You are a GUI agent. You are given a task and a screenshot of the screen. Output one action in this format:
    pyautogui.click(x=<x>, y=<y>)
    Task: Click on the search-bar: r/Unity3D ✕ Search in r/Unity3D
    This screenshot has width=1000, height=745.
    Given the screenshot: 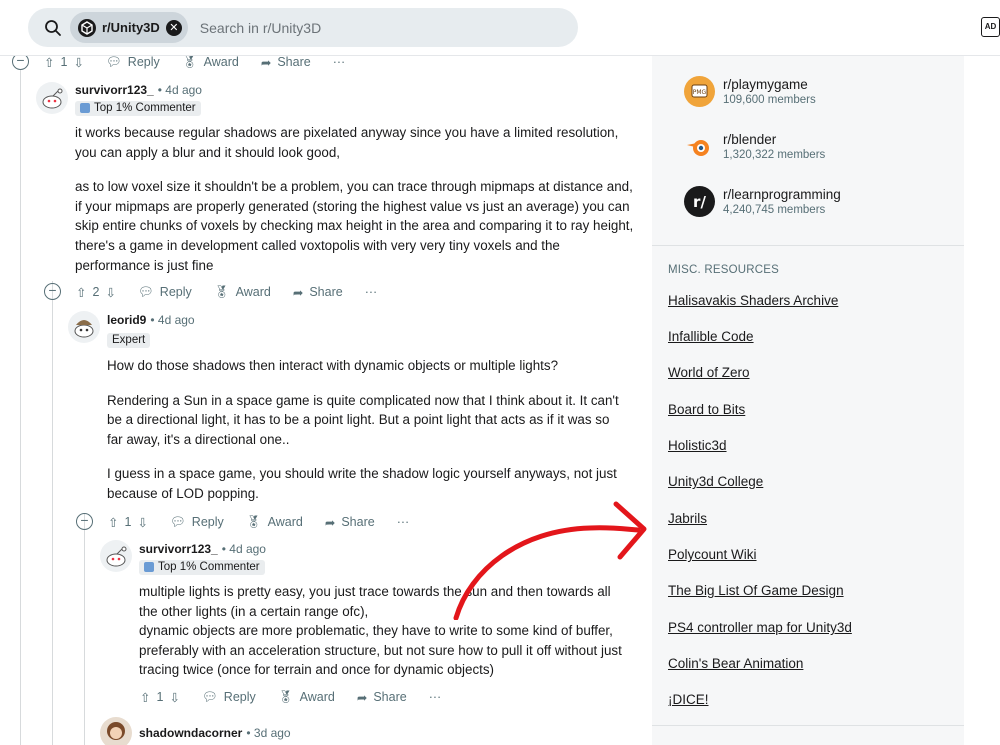 What is the action you would take?
    pyautogui.click(x=303, y=27)
    